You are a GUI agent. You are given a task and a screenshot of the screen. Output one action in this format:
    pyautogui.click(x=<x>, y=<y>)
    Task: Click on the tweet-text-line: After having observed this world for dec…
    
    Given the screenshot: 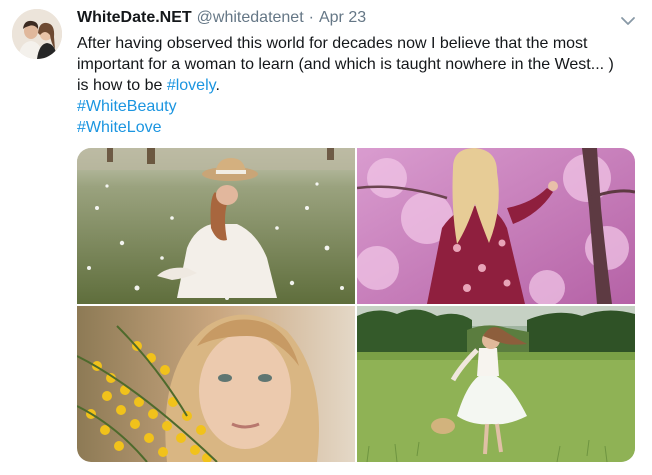 What is the action you would take?
    pyautogui.click(x=332, y=43)
    